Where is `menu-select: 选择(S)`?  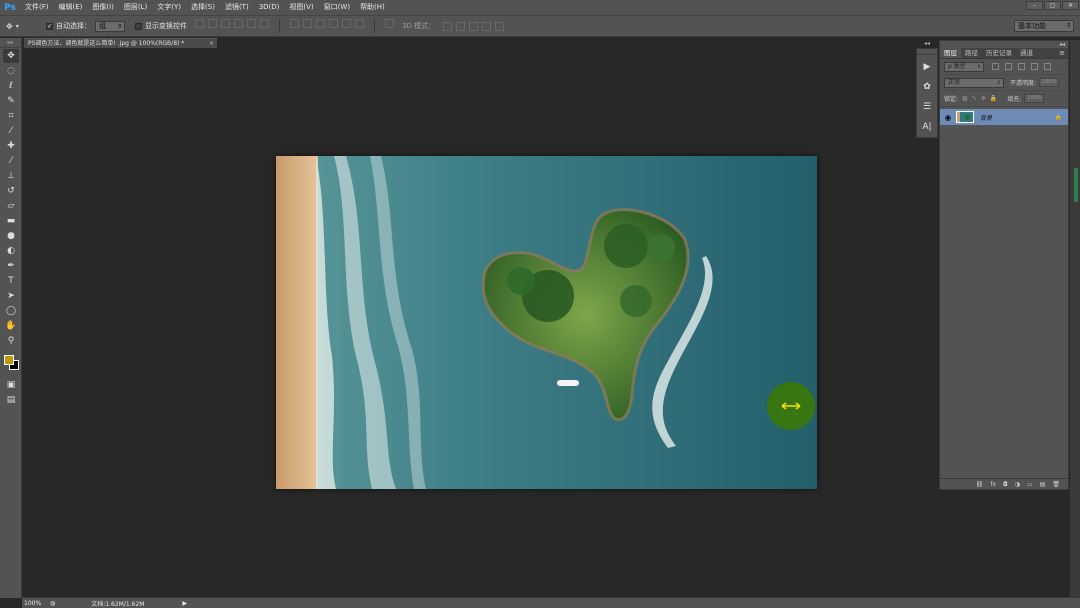 menu-select: 选择(S) is located at coordinates (203, 7).